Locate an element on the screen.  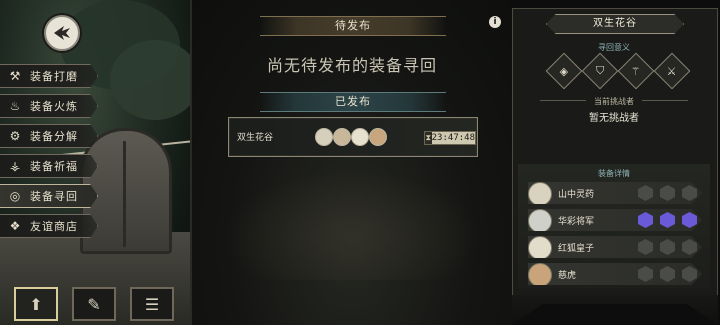
fox-icon: ❖ is located at coordinates (15, 226).